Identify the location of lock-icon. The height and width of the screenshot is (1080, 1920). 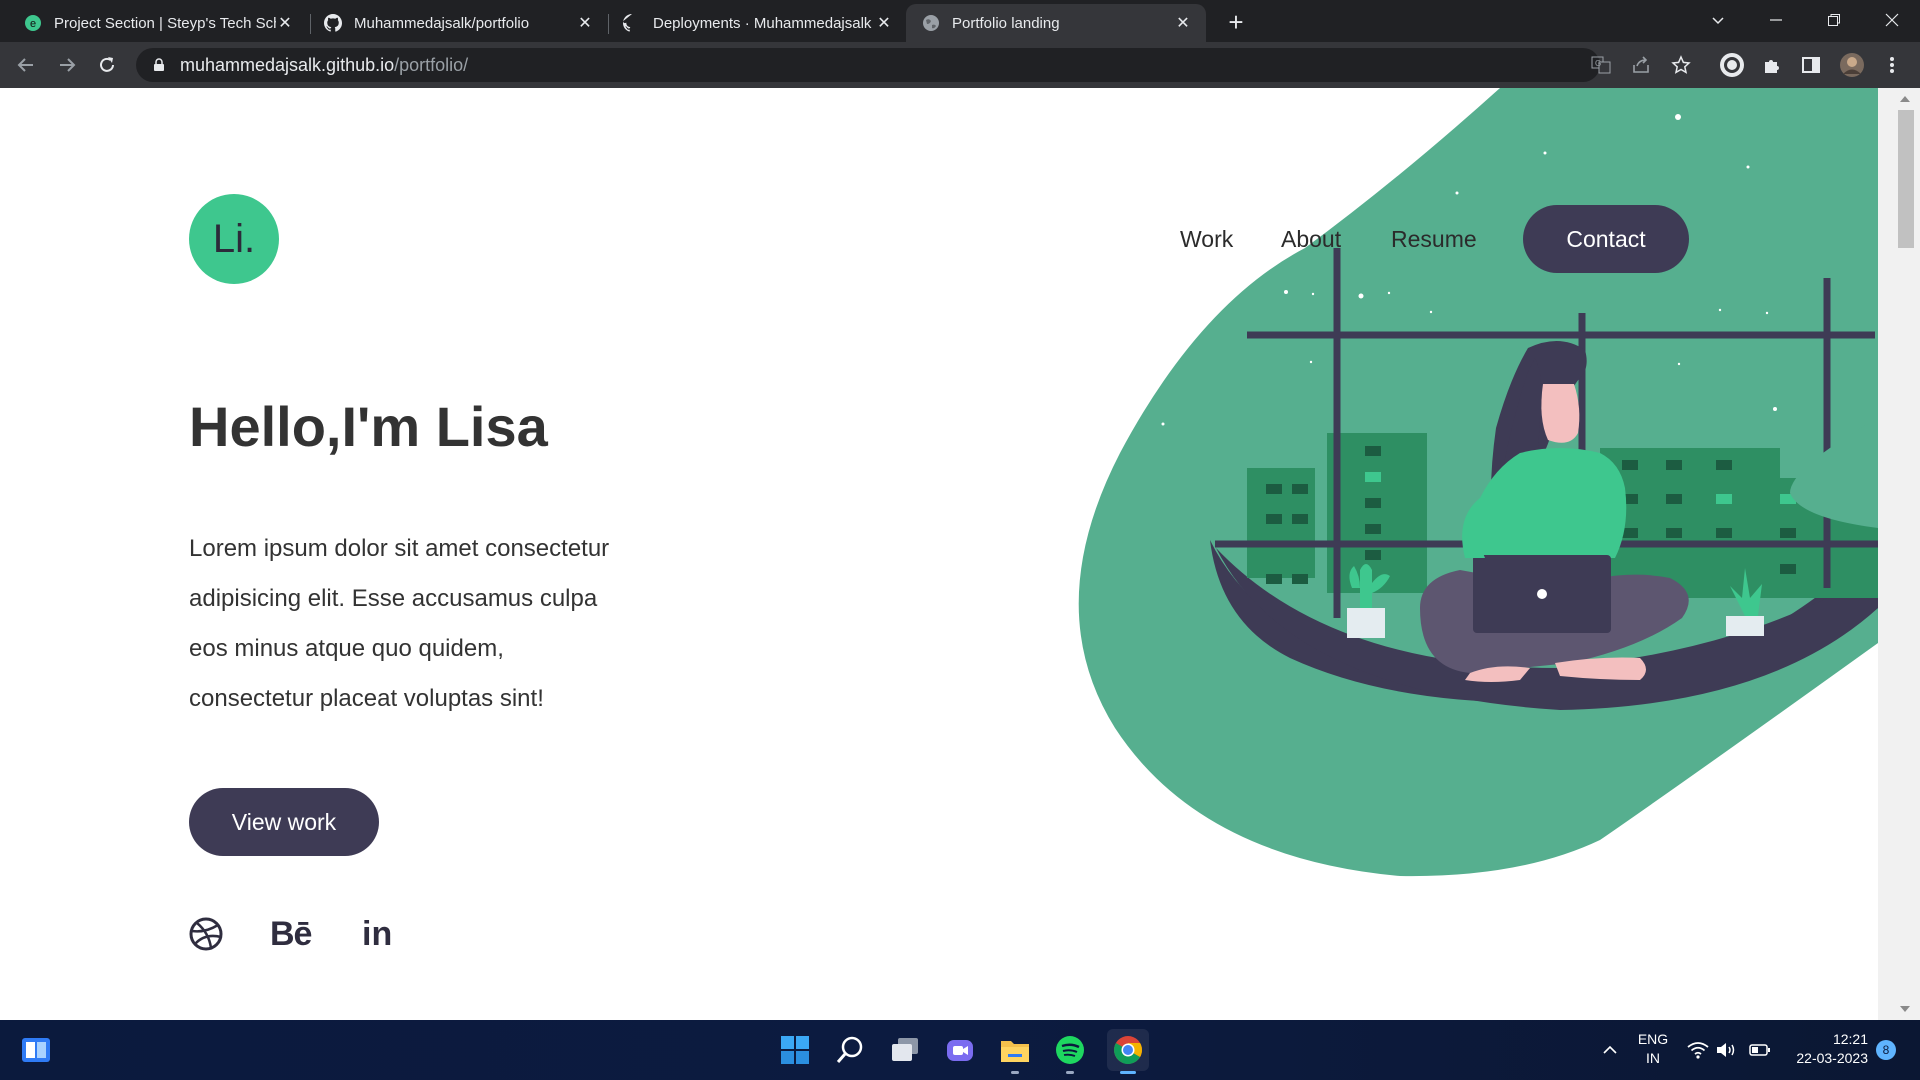
(159, 64).